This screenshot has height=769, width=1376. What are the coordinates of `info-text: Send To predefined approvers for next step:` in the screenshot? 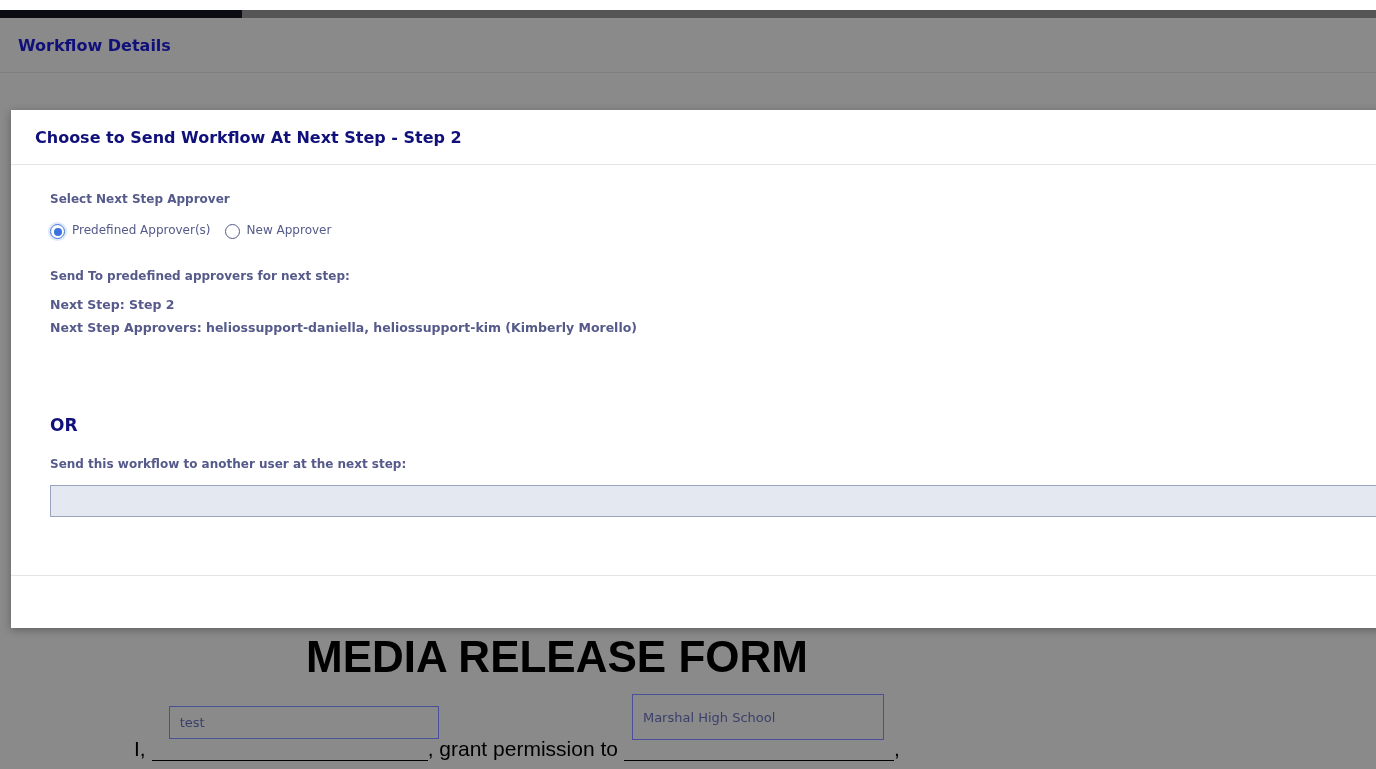 It's located at (200, 276).